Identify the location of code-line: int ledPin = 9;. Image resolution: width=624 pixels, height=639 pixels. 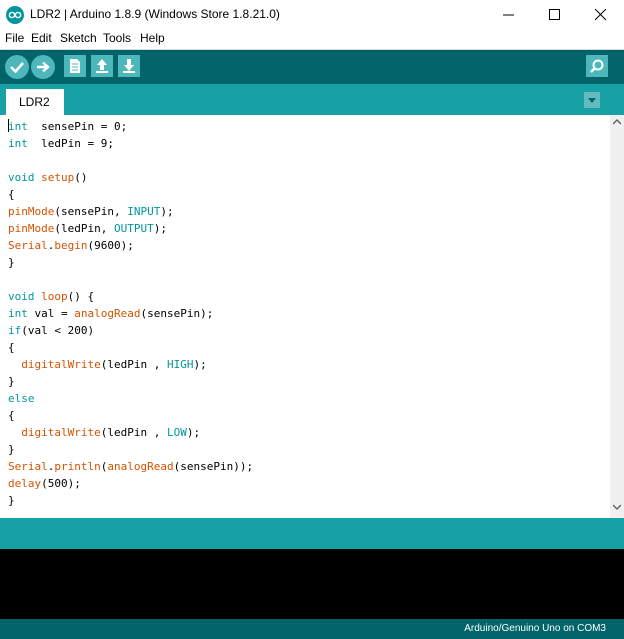
(61, 143).